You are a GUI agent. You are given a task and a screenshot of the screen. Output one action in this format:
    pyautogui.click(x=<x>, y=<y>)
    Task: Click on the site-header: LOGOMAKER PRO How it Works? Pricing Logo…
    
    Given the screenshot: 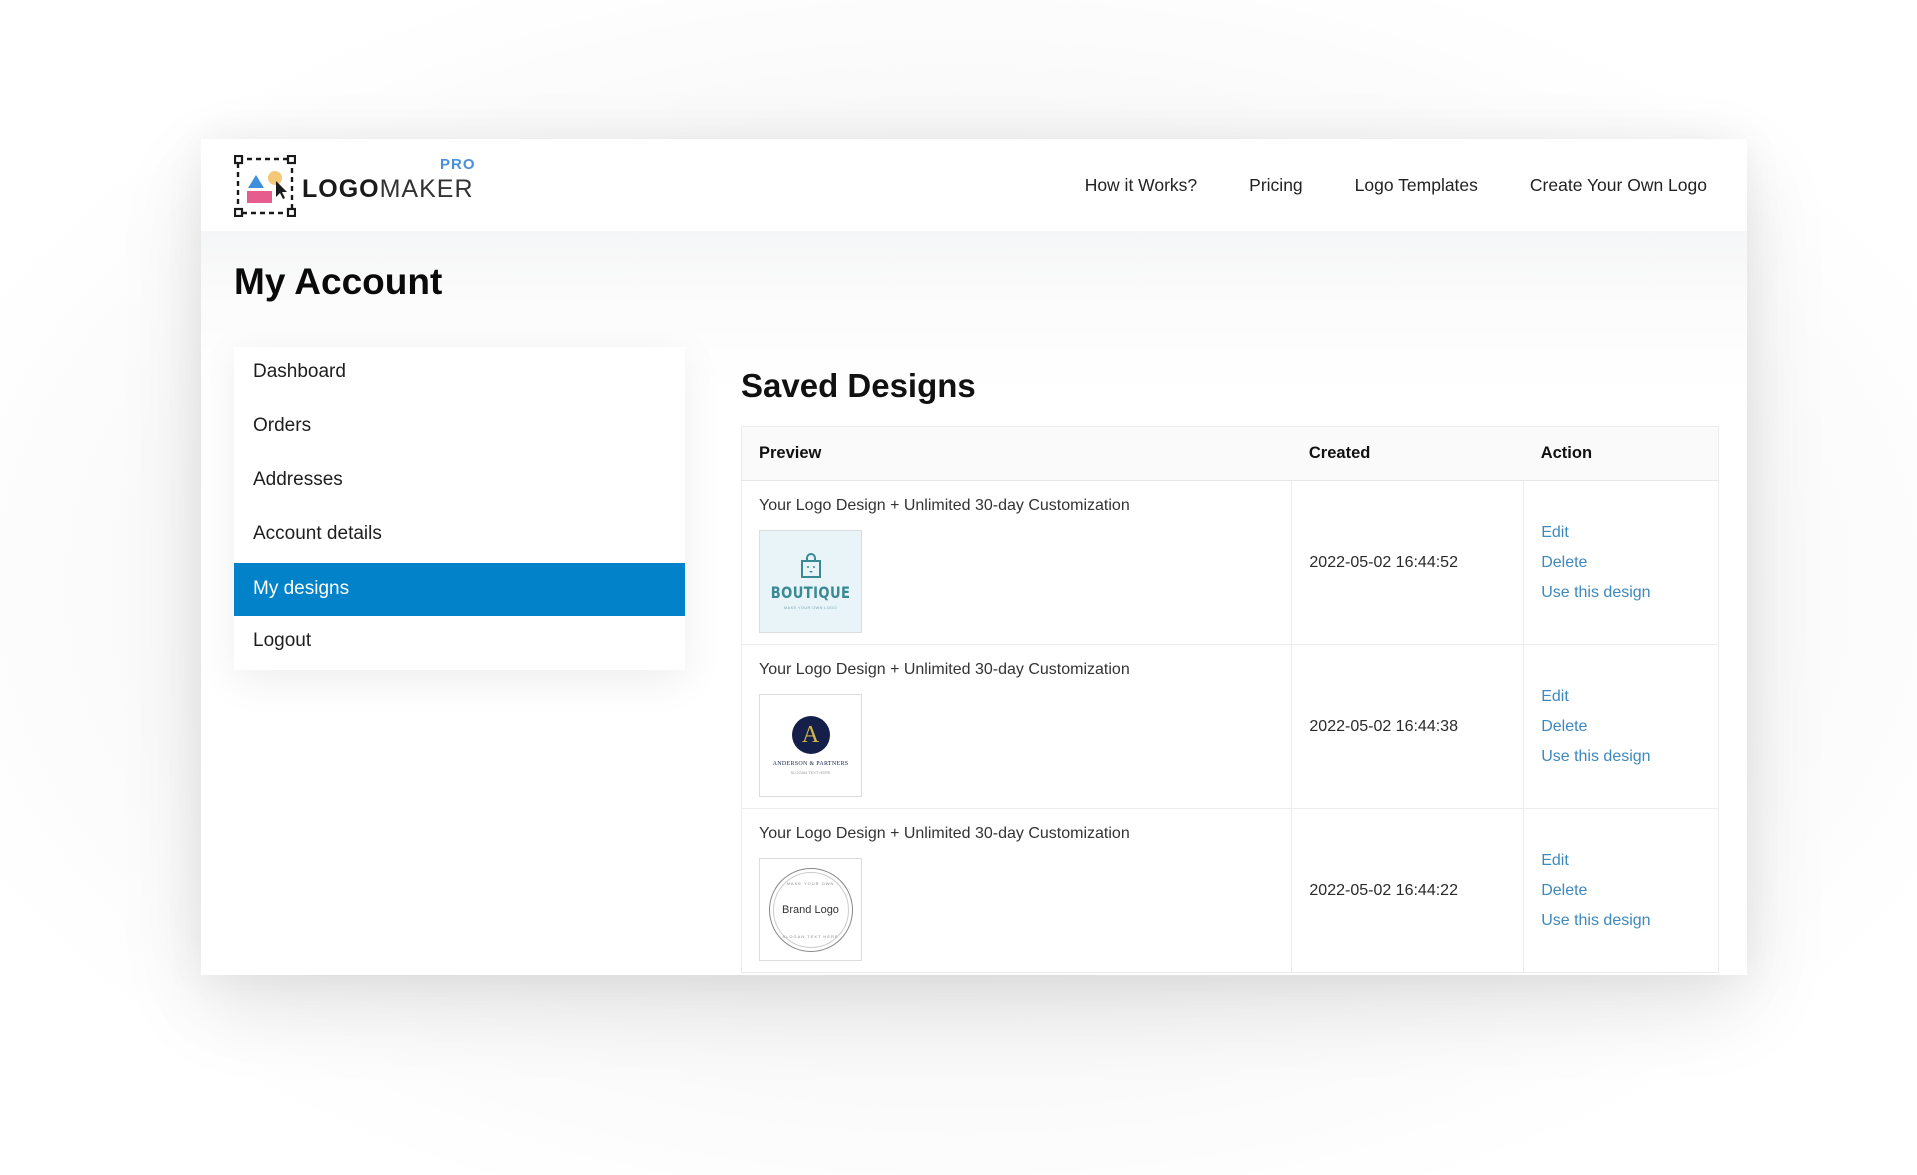 What is the action you would take?
    pyautogui.click(x=974, y=185)
    